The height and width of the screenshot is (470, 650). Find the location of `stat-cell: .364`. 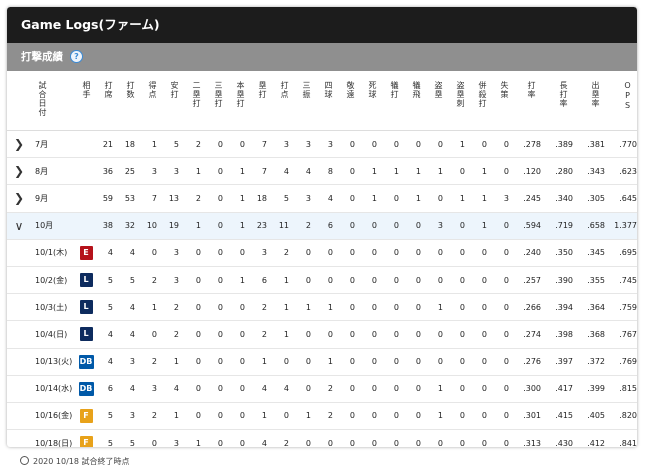

stat-cell: .364 is located at coordinates (595, 307).